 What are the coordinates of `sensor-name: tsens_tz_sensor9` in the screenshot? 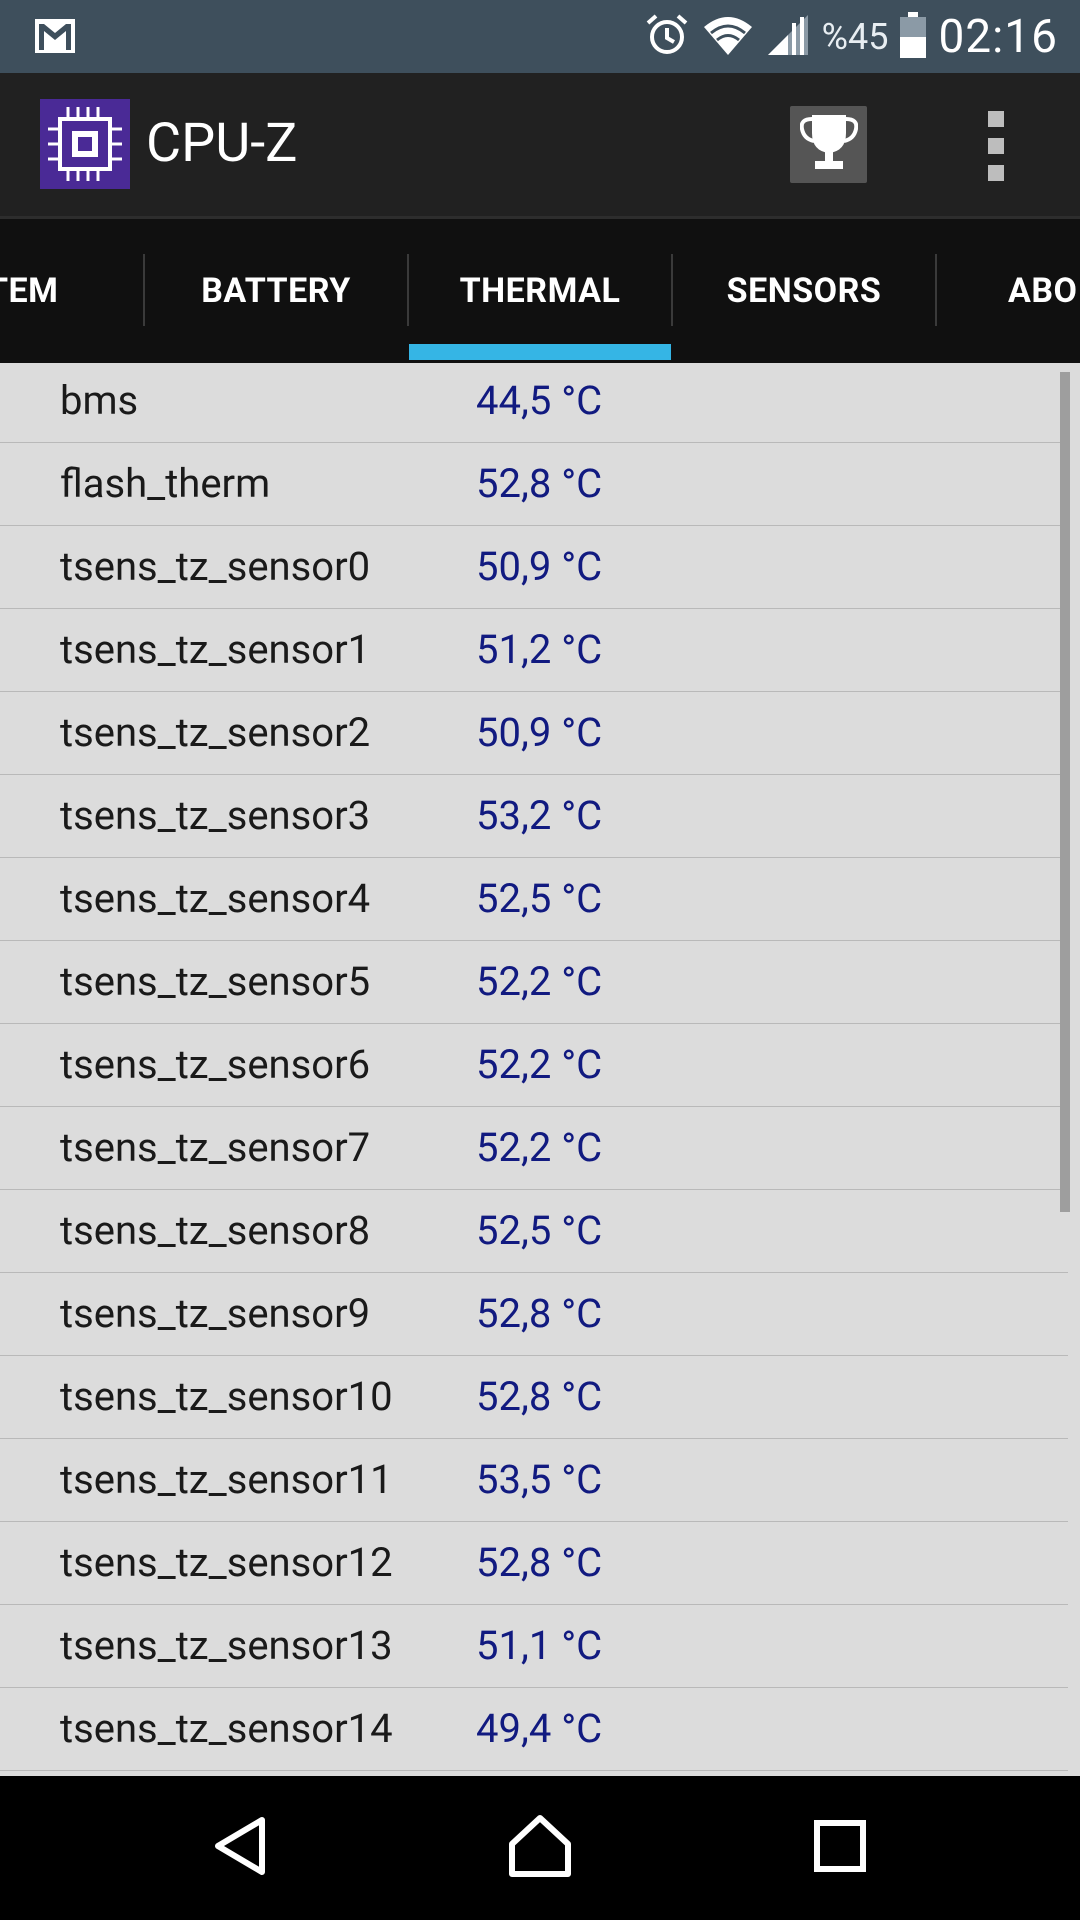 It's located at (215, 1313).